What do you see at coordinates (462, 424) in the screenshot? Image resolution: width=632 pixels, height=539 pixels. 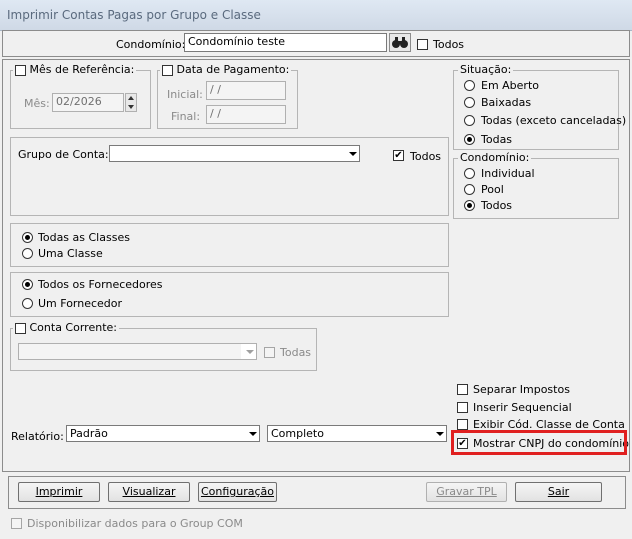 I see `exibir-cod-classe-checkbox` at bounding box center [462, 424].